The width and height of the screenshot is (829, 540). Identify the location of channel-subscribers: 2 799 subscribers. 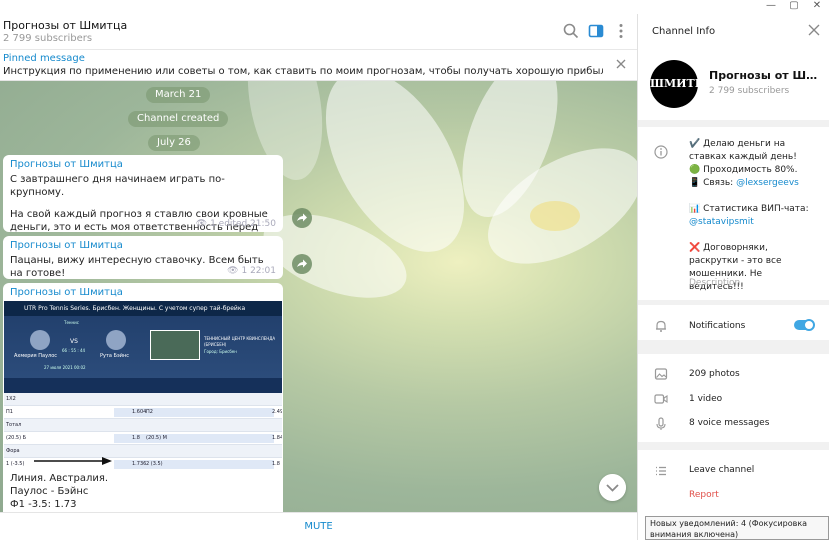
(749, 91).